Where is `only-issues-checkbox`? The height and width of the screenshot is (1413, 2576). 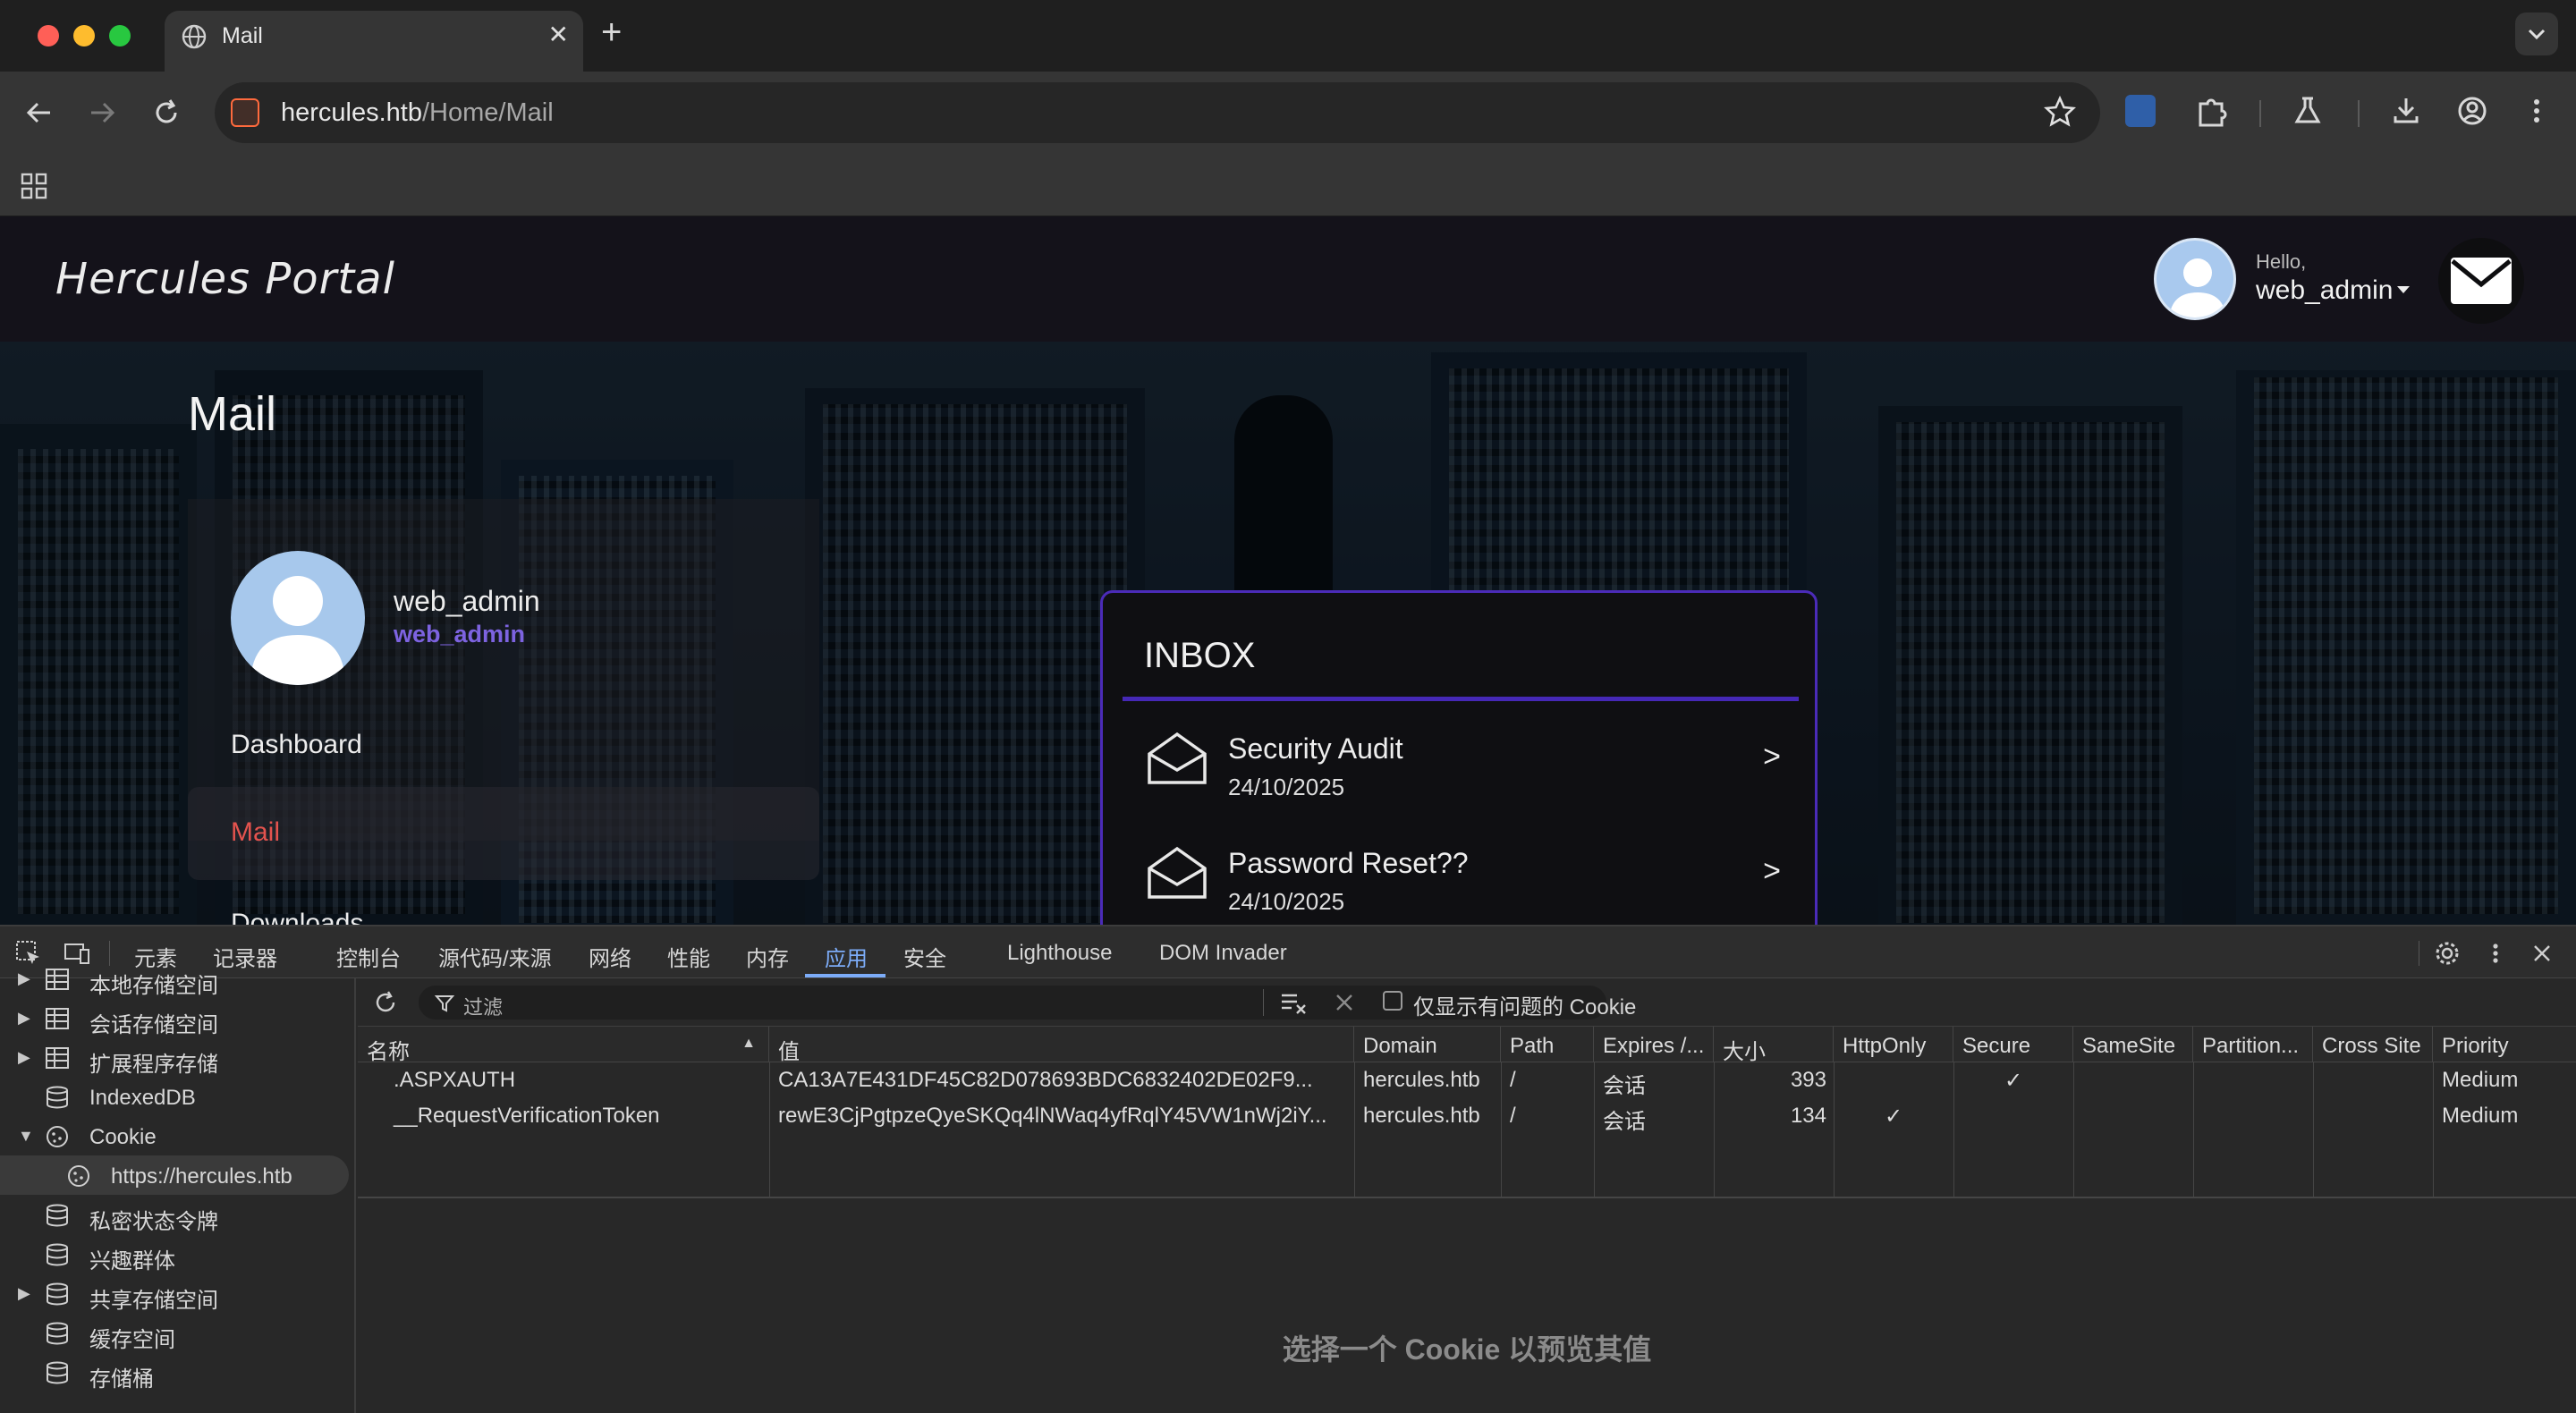 only-issues-checkbox is located at coordinates (1392, 1001).